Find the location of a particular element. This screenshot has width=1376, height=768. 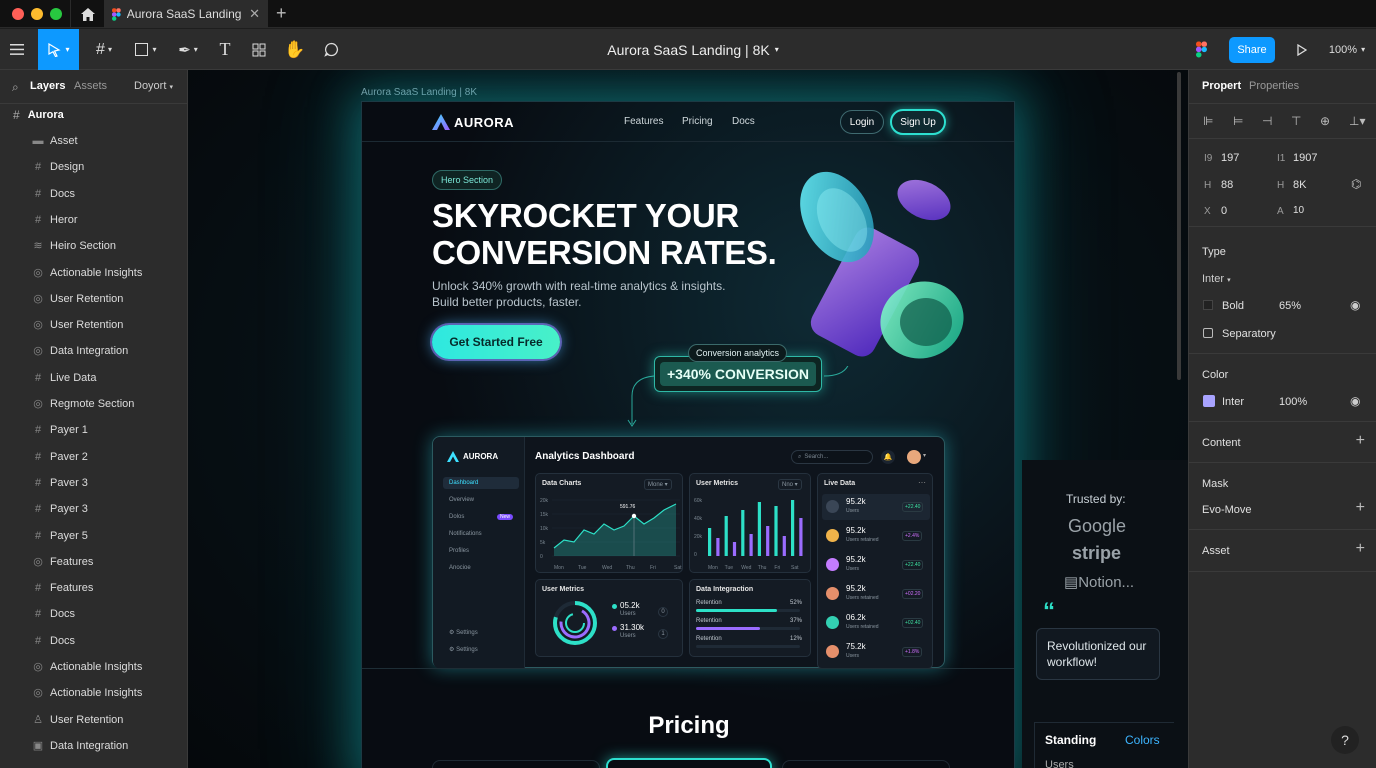

comment-tool-button is located at coordinates (331, 49).